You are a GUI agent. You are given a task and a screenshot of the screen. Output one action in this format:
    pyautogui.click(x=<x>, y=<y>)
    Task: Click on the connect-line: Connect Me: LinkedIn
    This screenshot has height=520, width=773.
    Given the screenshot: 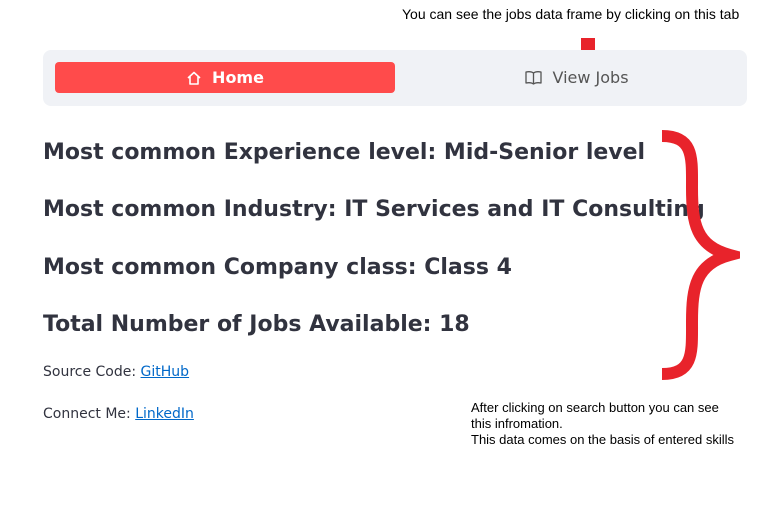 What is the action you would take?
    pyautogui.click(x=118, y=414)
    